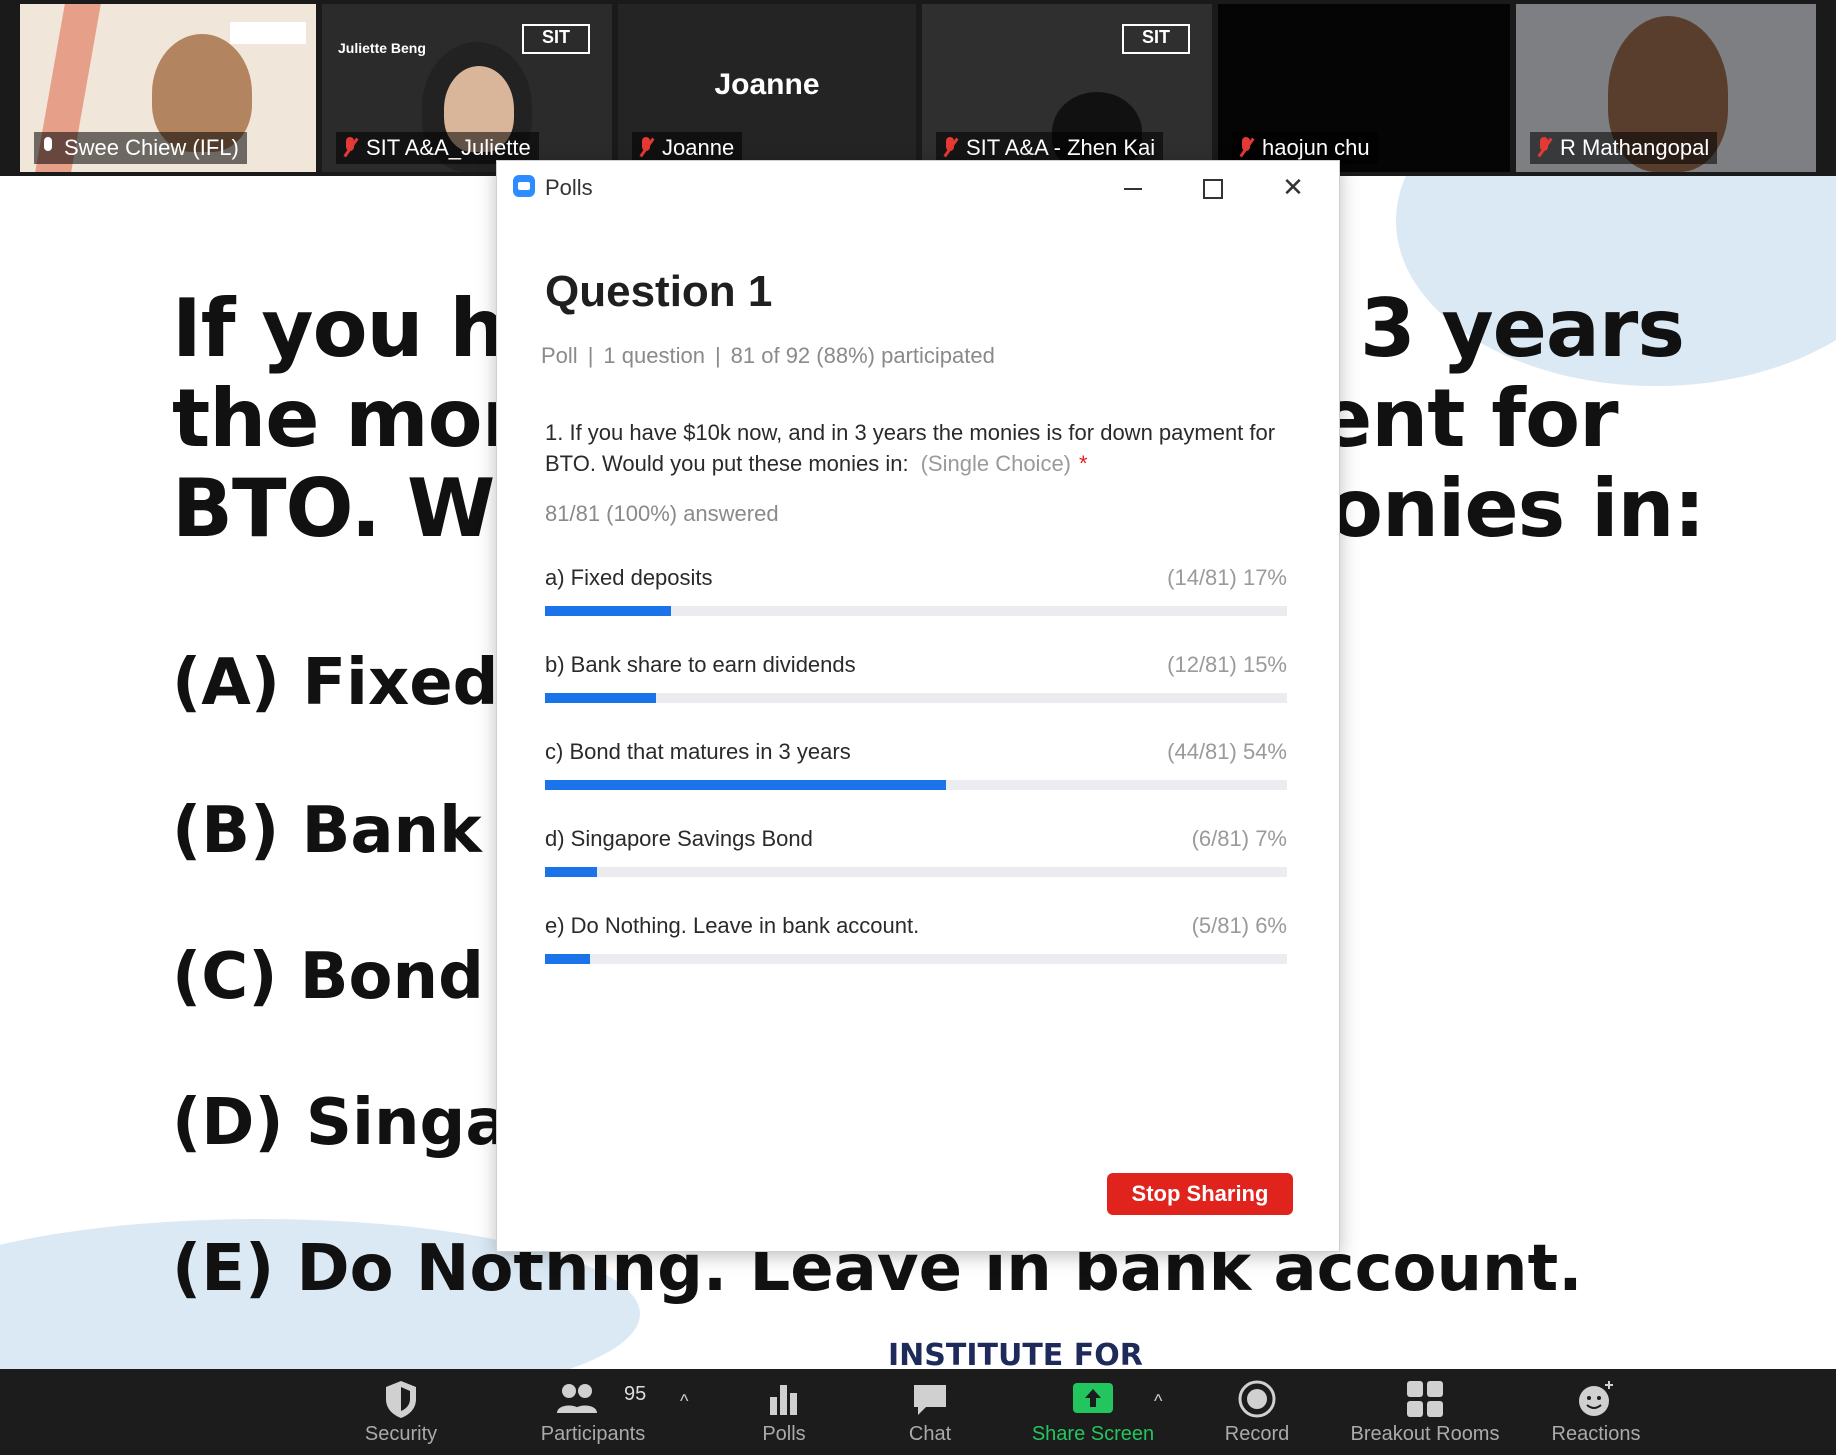 This screenshot has height=1455, width=1836. Describe the element at coordinates (635, 1394) in the screenshot. I see `participant-count: 95` at that location.